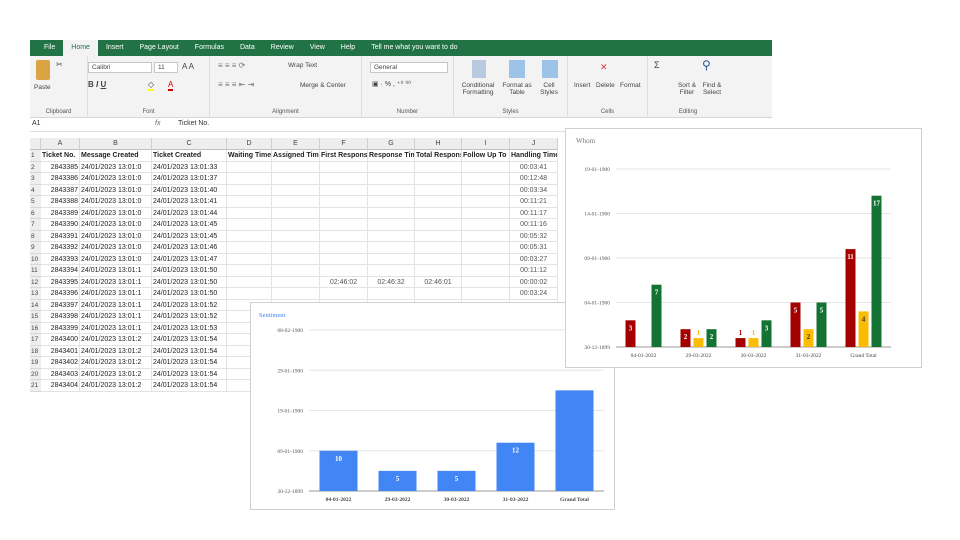 This screenshot has height=540, width=960. Describe the element at coordinates (302, 65) in the screenshot. I see `wrap-text-button: Wrap Text` at that location.